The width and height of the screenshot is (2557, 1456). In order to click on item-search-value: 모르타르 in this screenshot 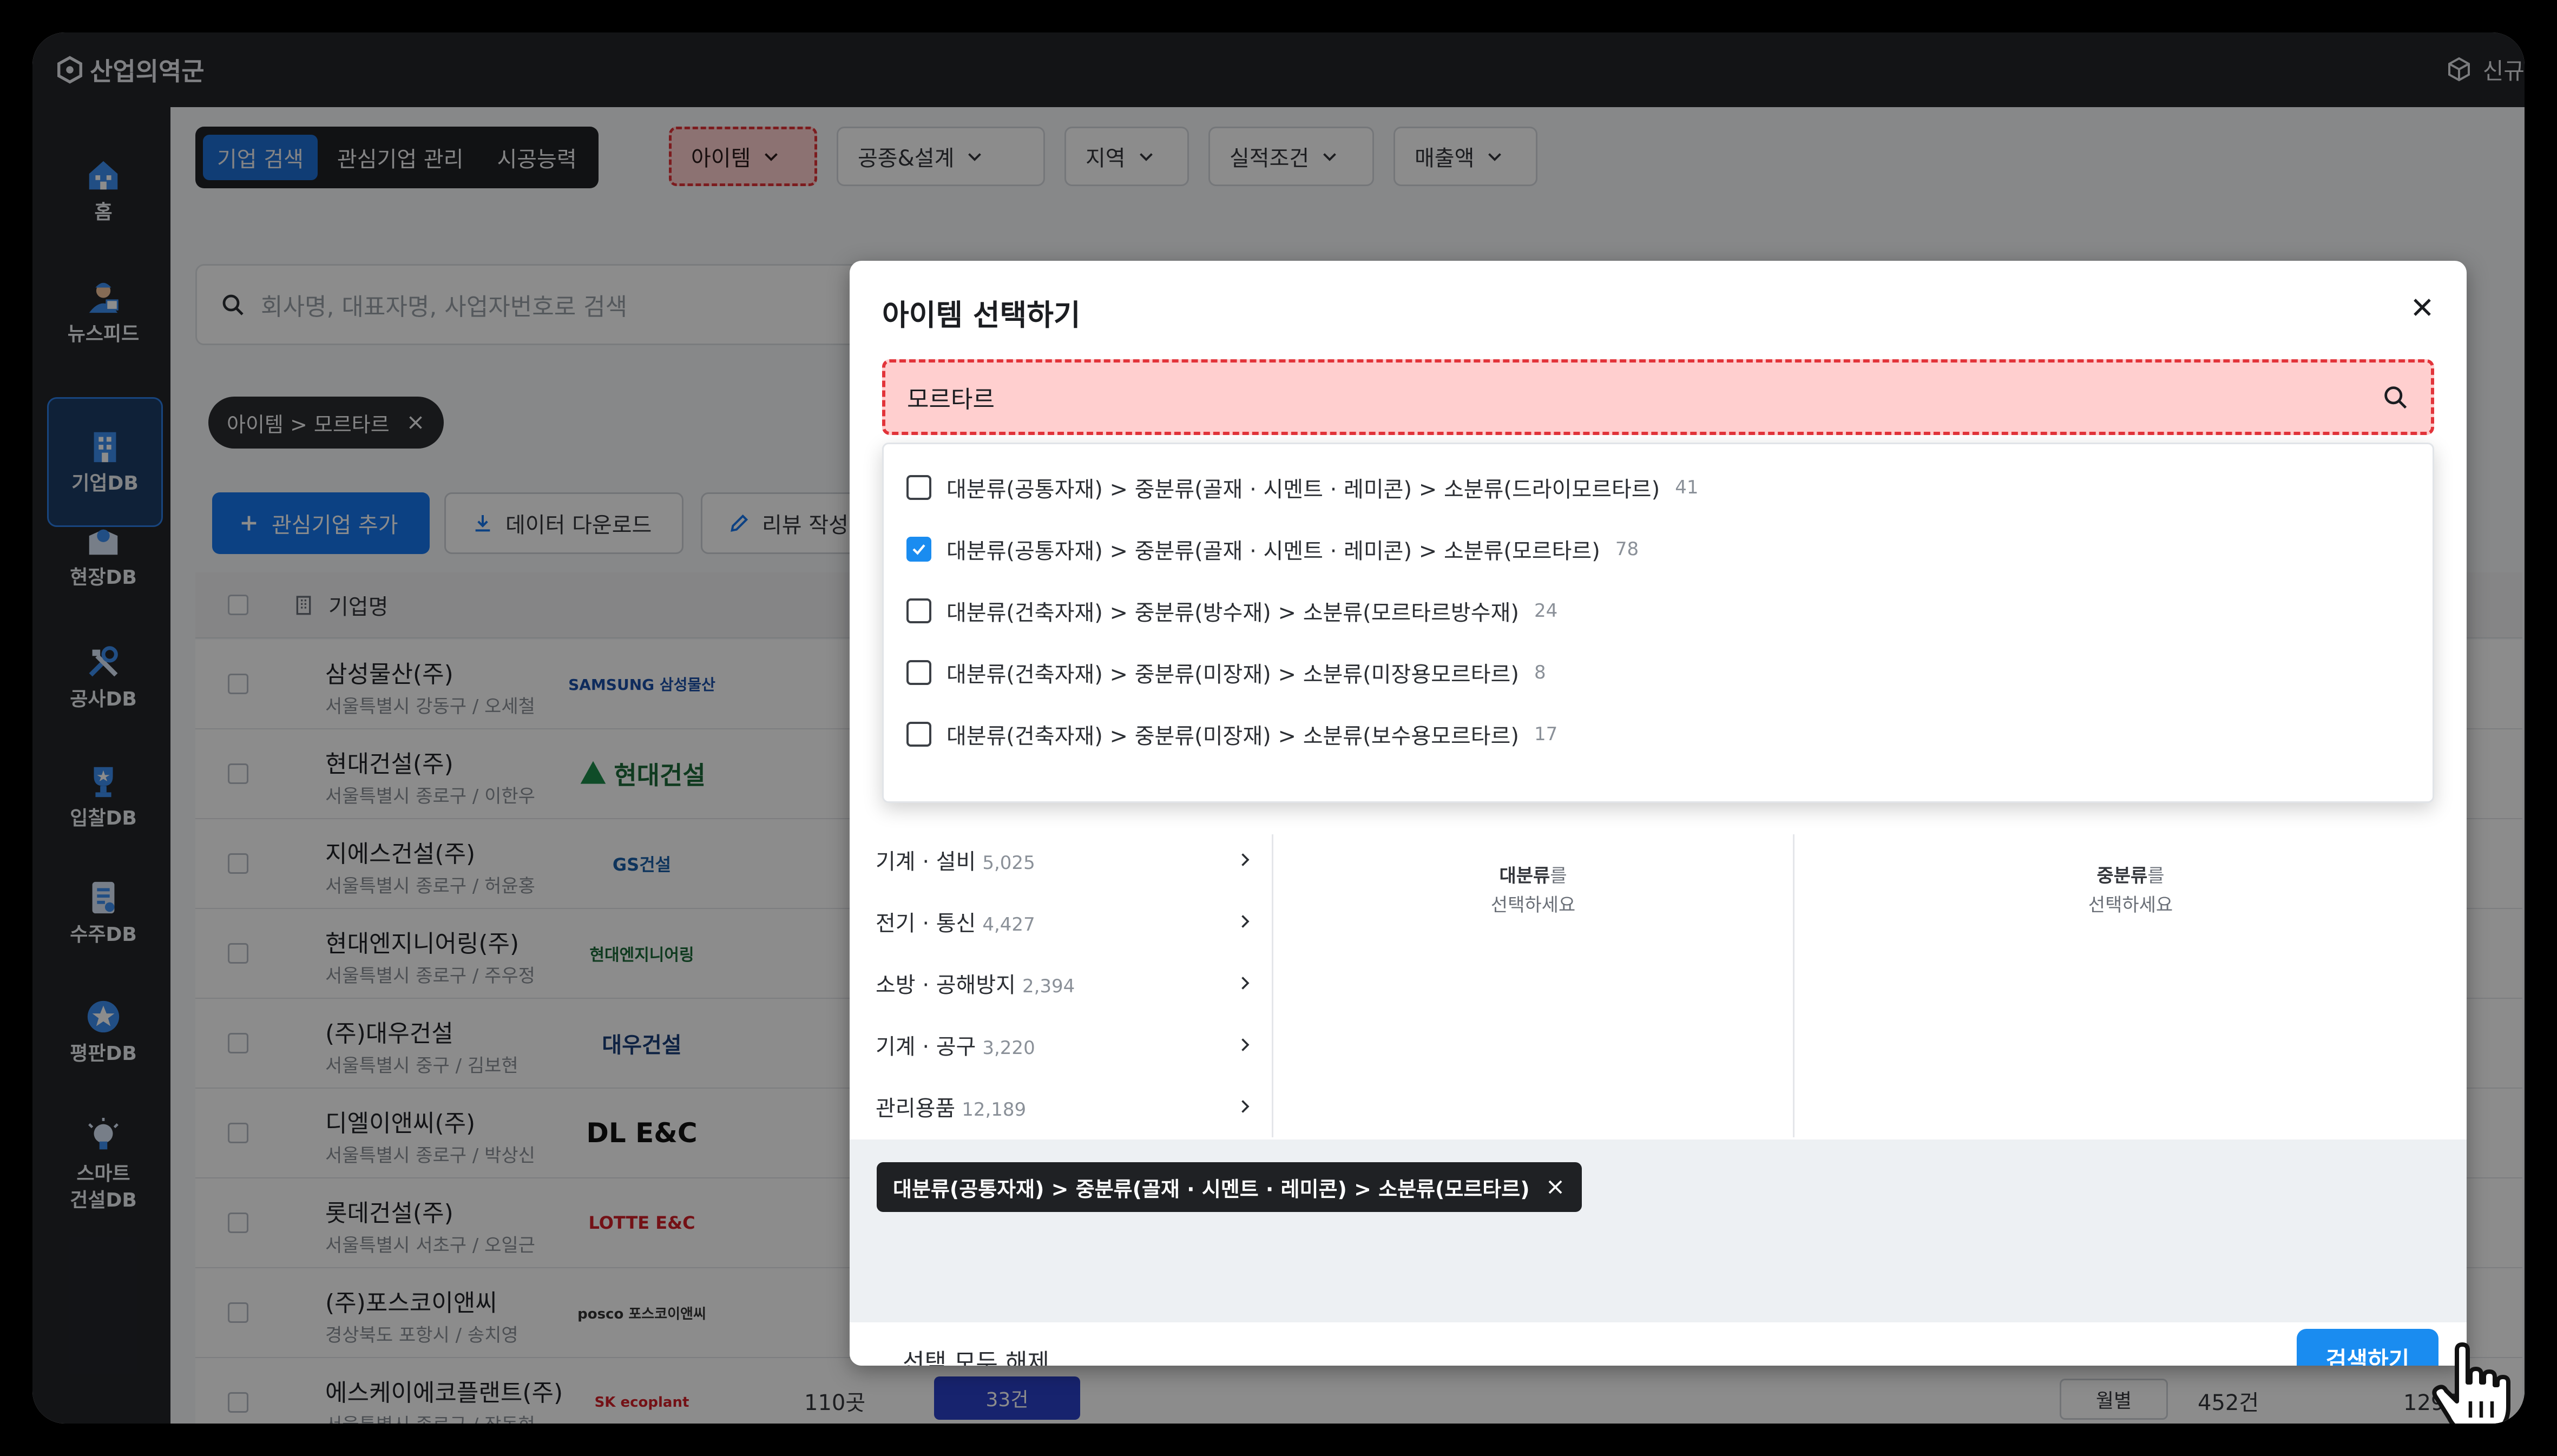, I will do `click(951, 399)`.